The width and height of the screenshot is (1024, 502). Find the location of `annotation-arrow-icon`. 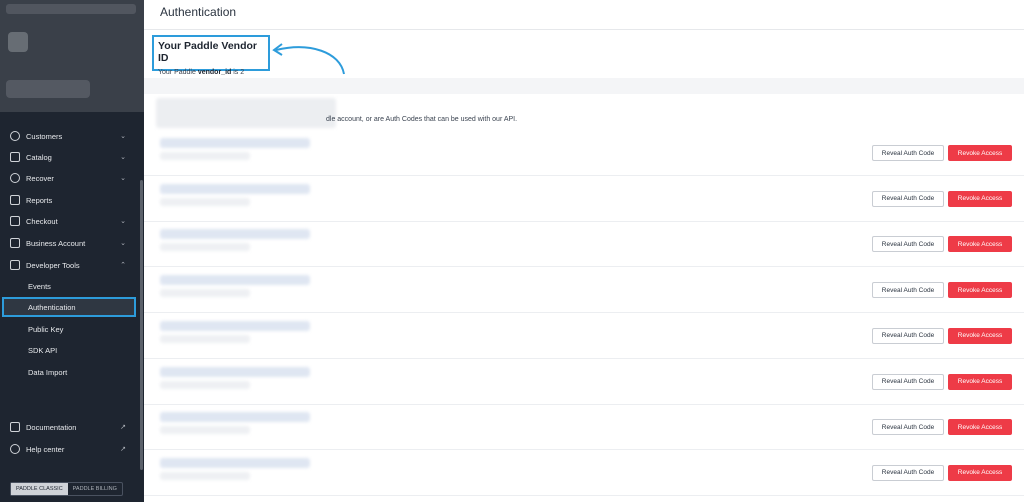

annotation-arrow-icon is located at coordinates (308, 59).